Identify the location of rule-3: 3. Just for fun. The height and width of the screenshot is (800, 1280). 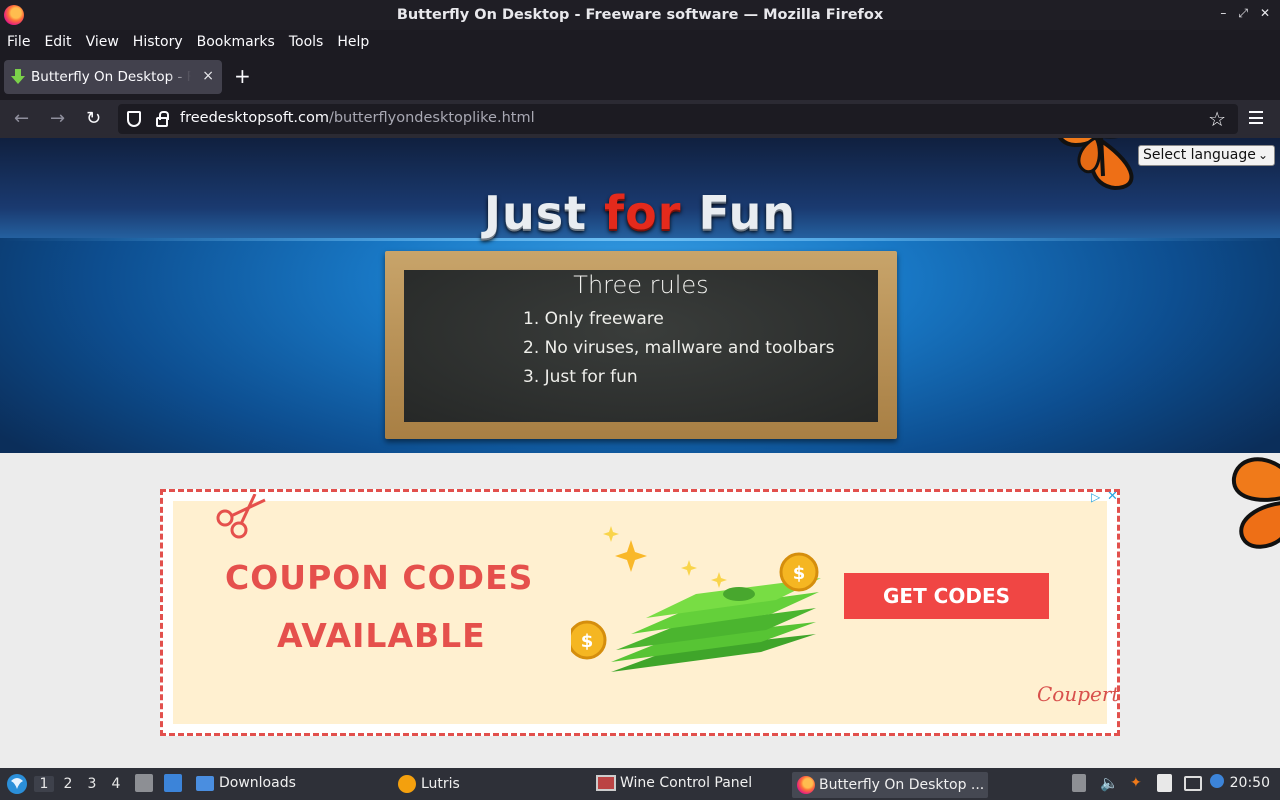
(580, 377).